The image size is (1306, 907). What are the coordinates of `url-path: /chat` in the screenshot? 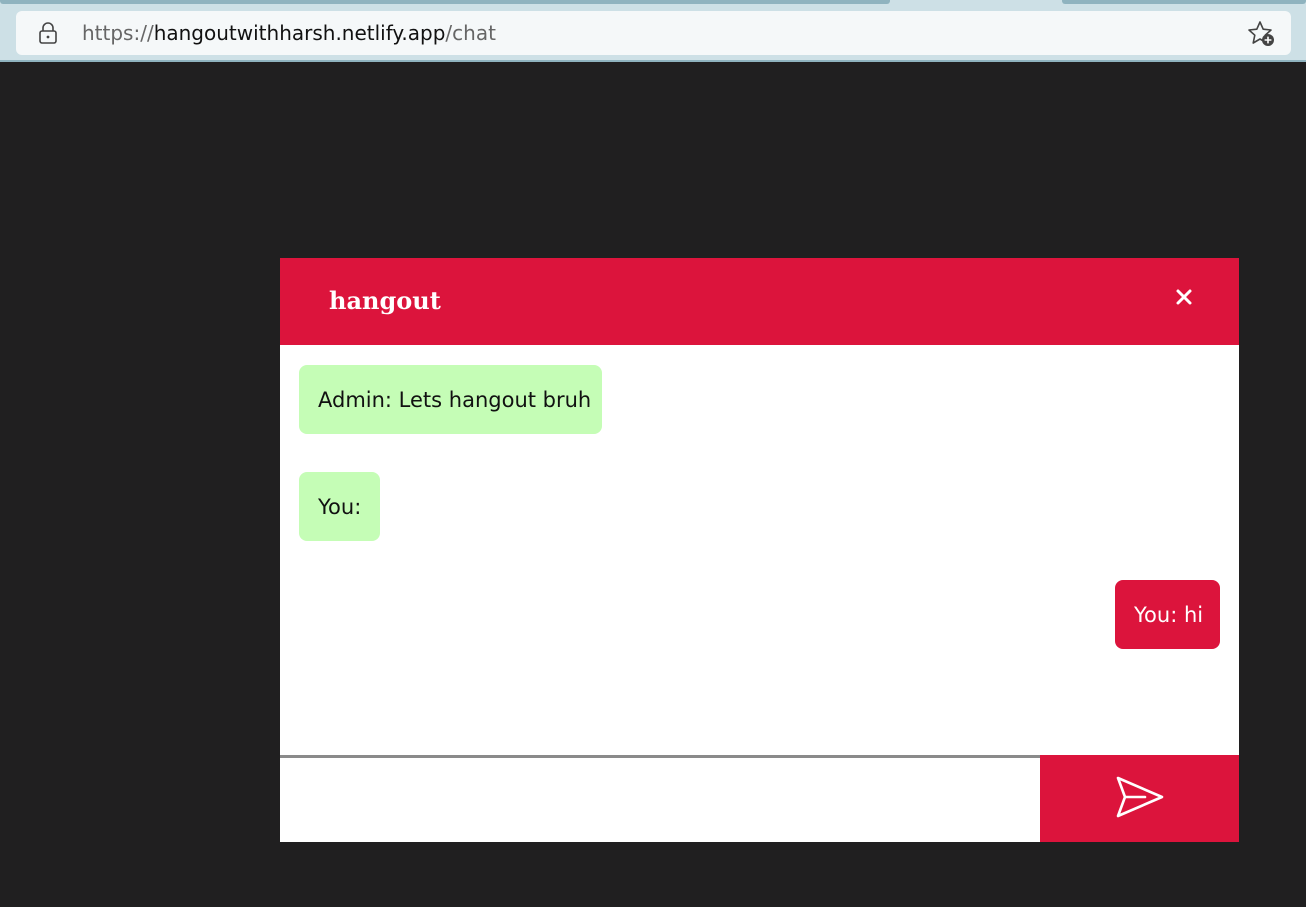 It's located at (470, 33).